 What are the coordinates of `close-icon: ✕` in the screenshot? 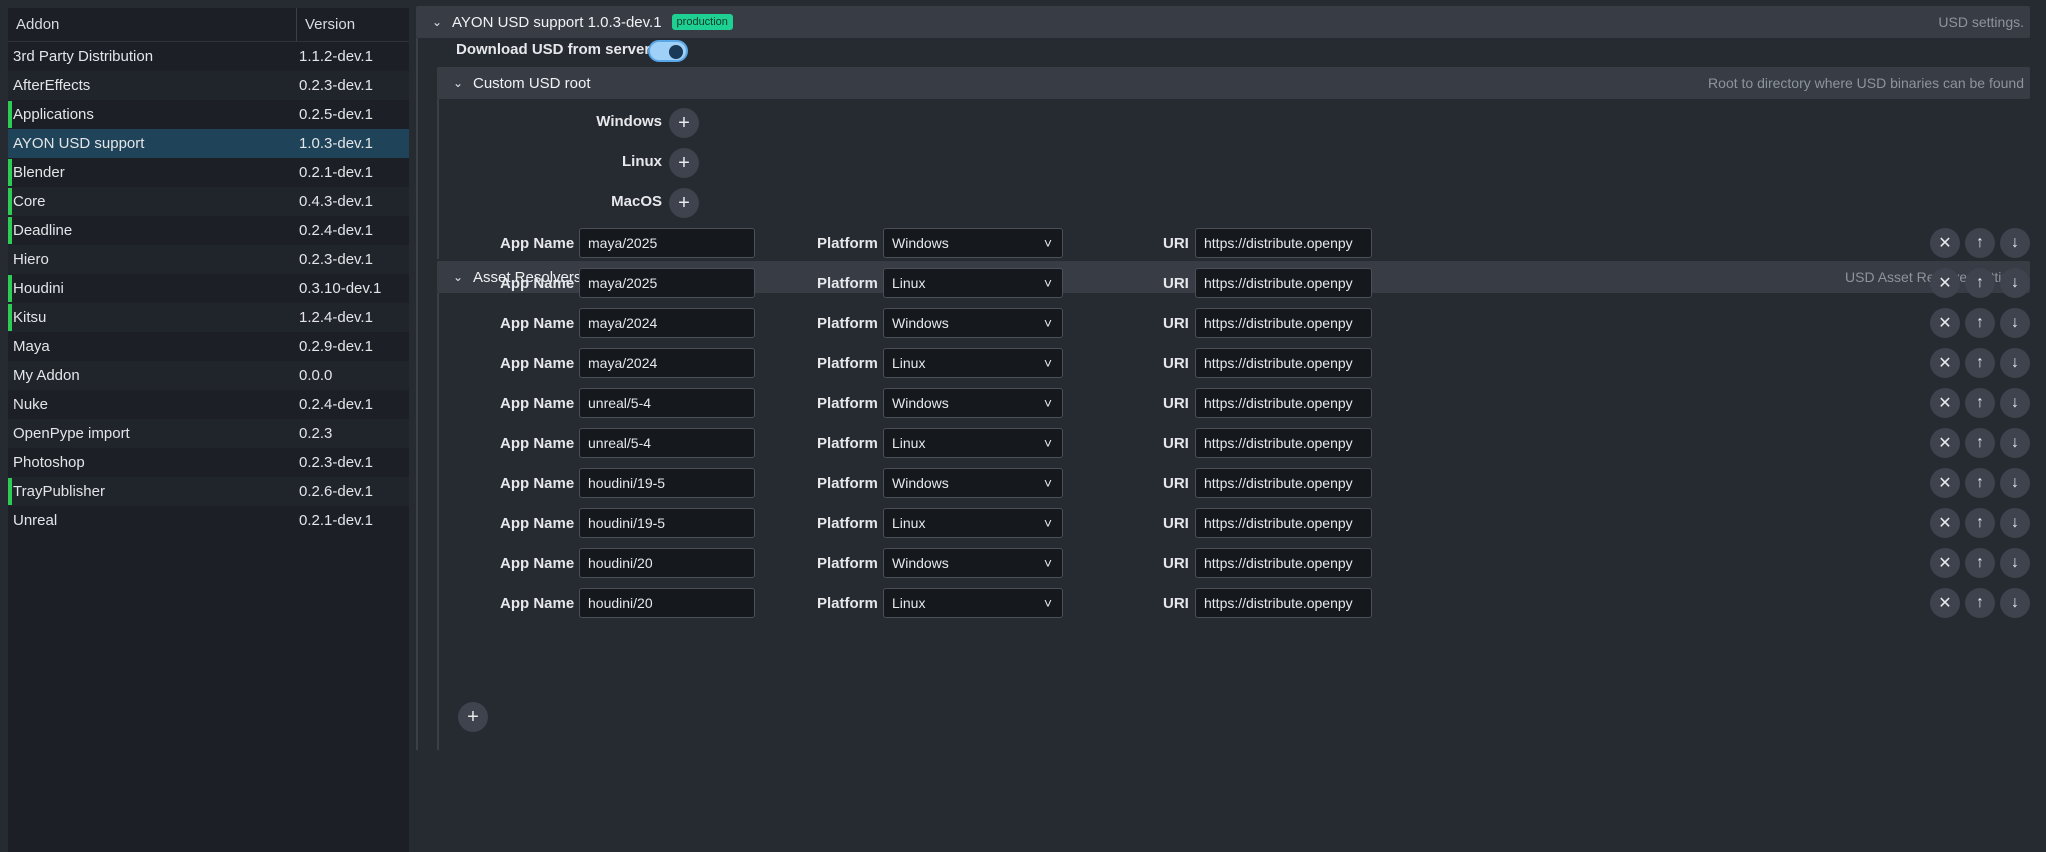 It's located at (1945, 603).